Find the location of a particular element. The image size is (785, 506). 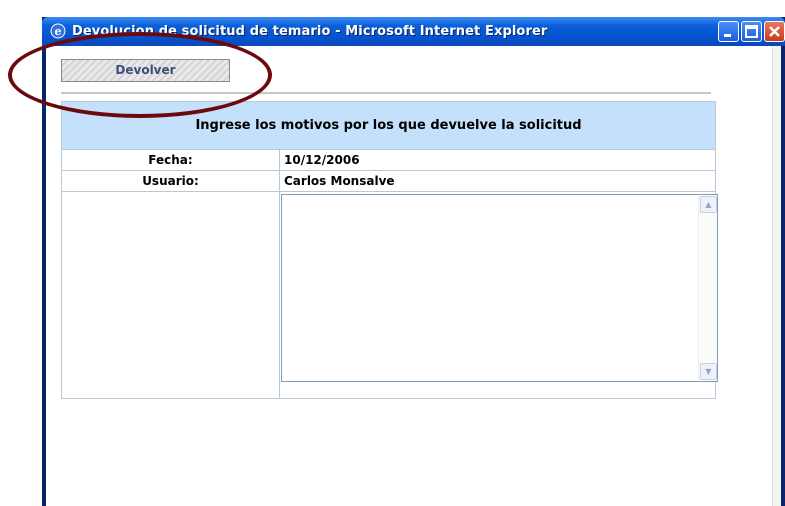

close-button is located at coordinates (774, 31).